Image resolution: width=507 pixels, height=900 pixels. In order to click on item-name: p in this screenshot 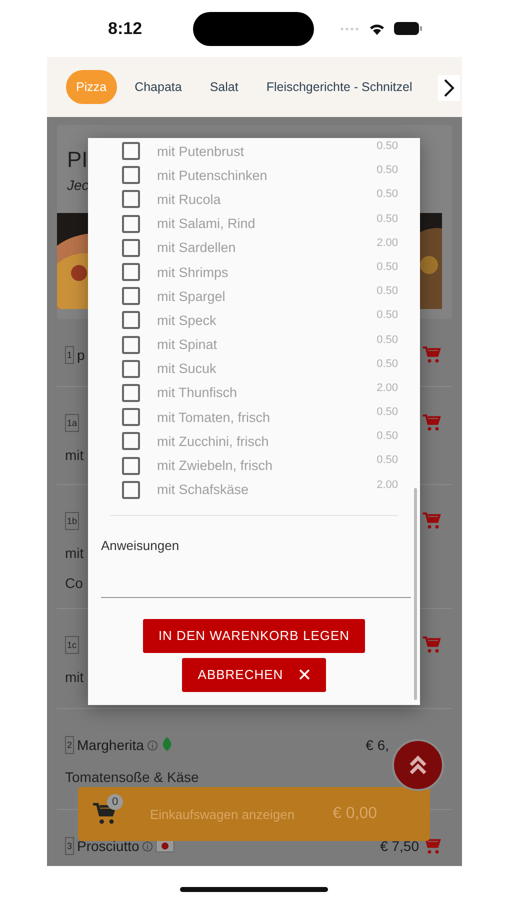, I will do `click(81, 355)`.